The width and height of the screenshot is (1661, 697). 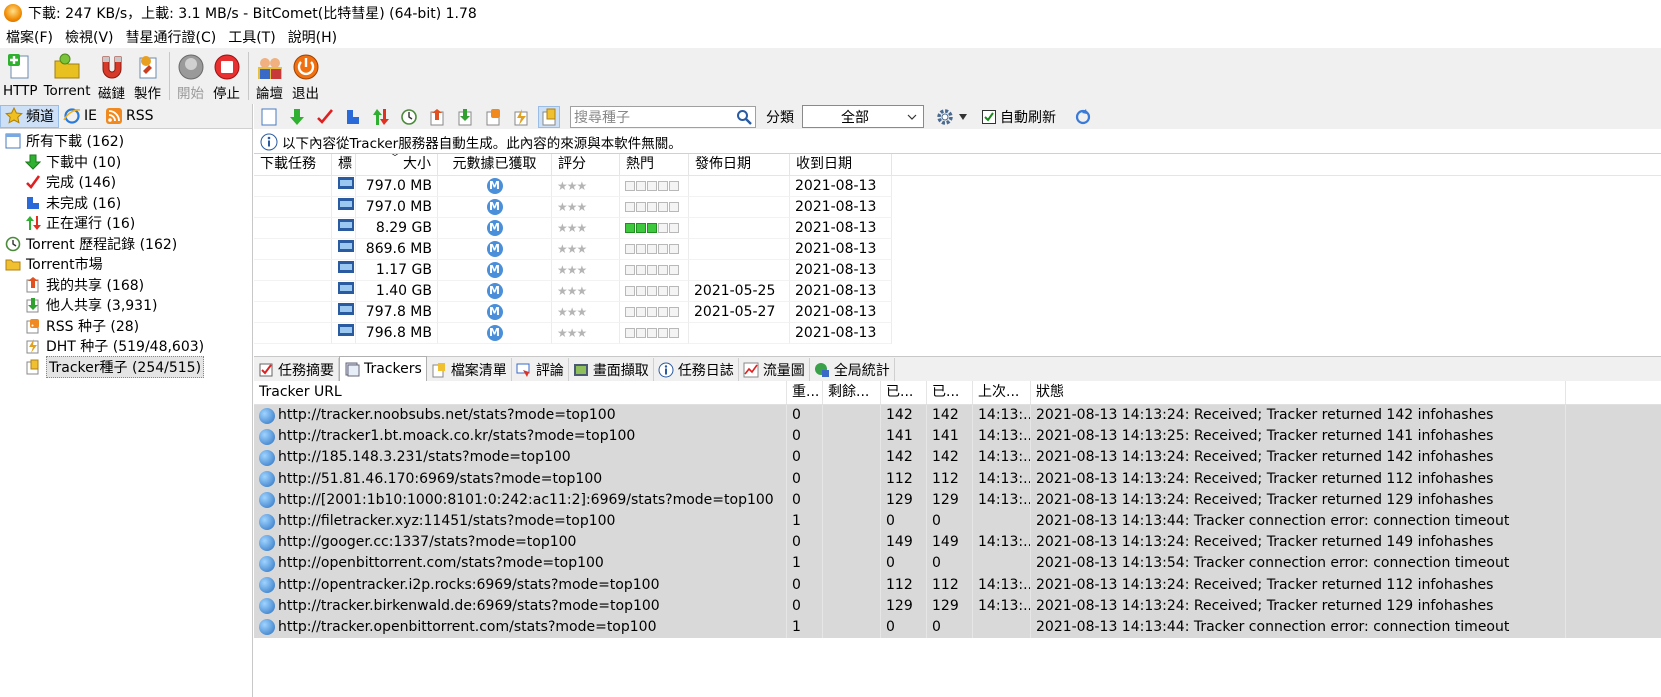 I want to click on col-metadata: 元數據已獲取, so click(x=495, y=164).